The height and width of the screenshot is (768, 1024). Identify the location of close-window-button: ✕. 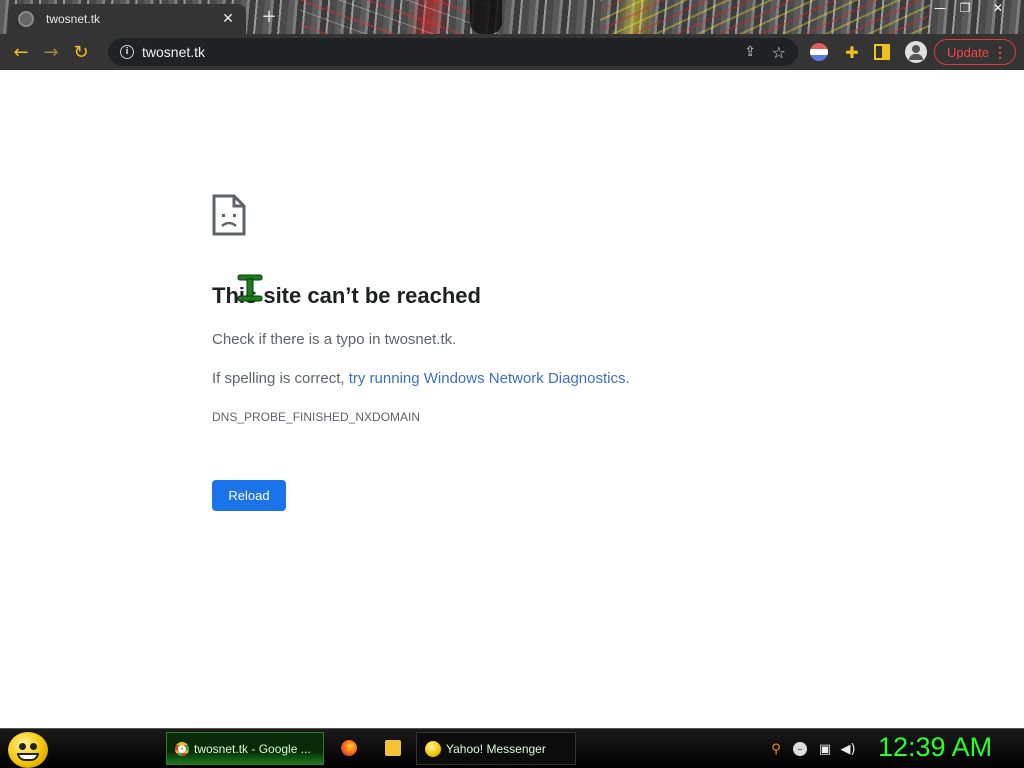
(998, 8).